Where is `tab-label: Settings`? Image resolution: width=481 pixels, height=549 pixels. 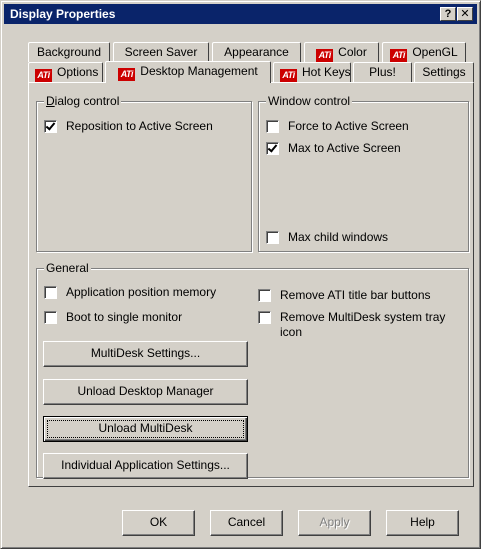 tab-label: Settings is located at coordinates (444, 72).